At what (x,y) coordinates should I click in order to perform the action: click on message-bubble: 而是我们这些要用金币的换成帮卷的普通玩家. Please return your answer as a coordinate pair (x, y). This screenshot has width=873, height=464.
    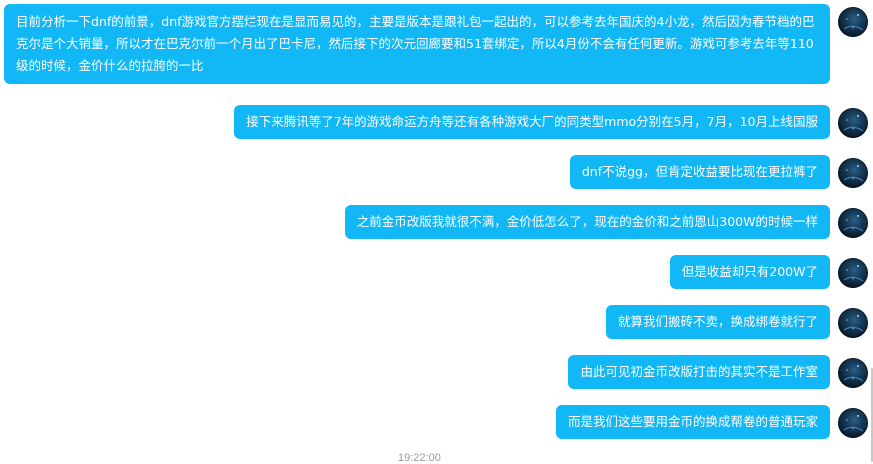
    Looking at the image, I should click on (692, 422).